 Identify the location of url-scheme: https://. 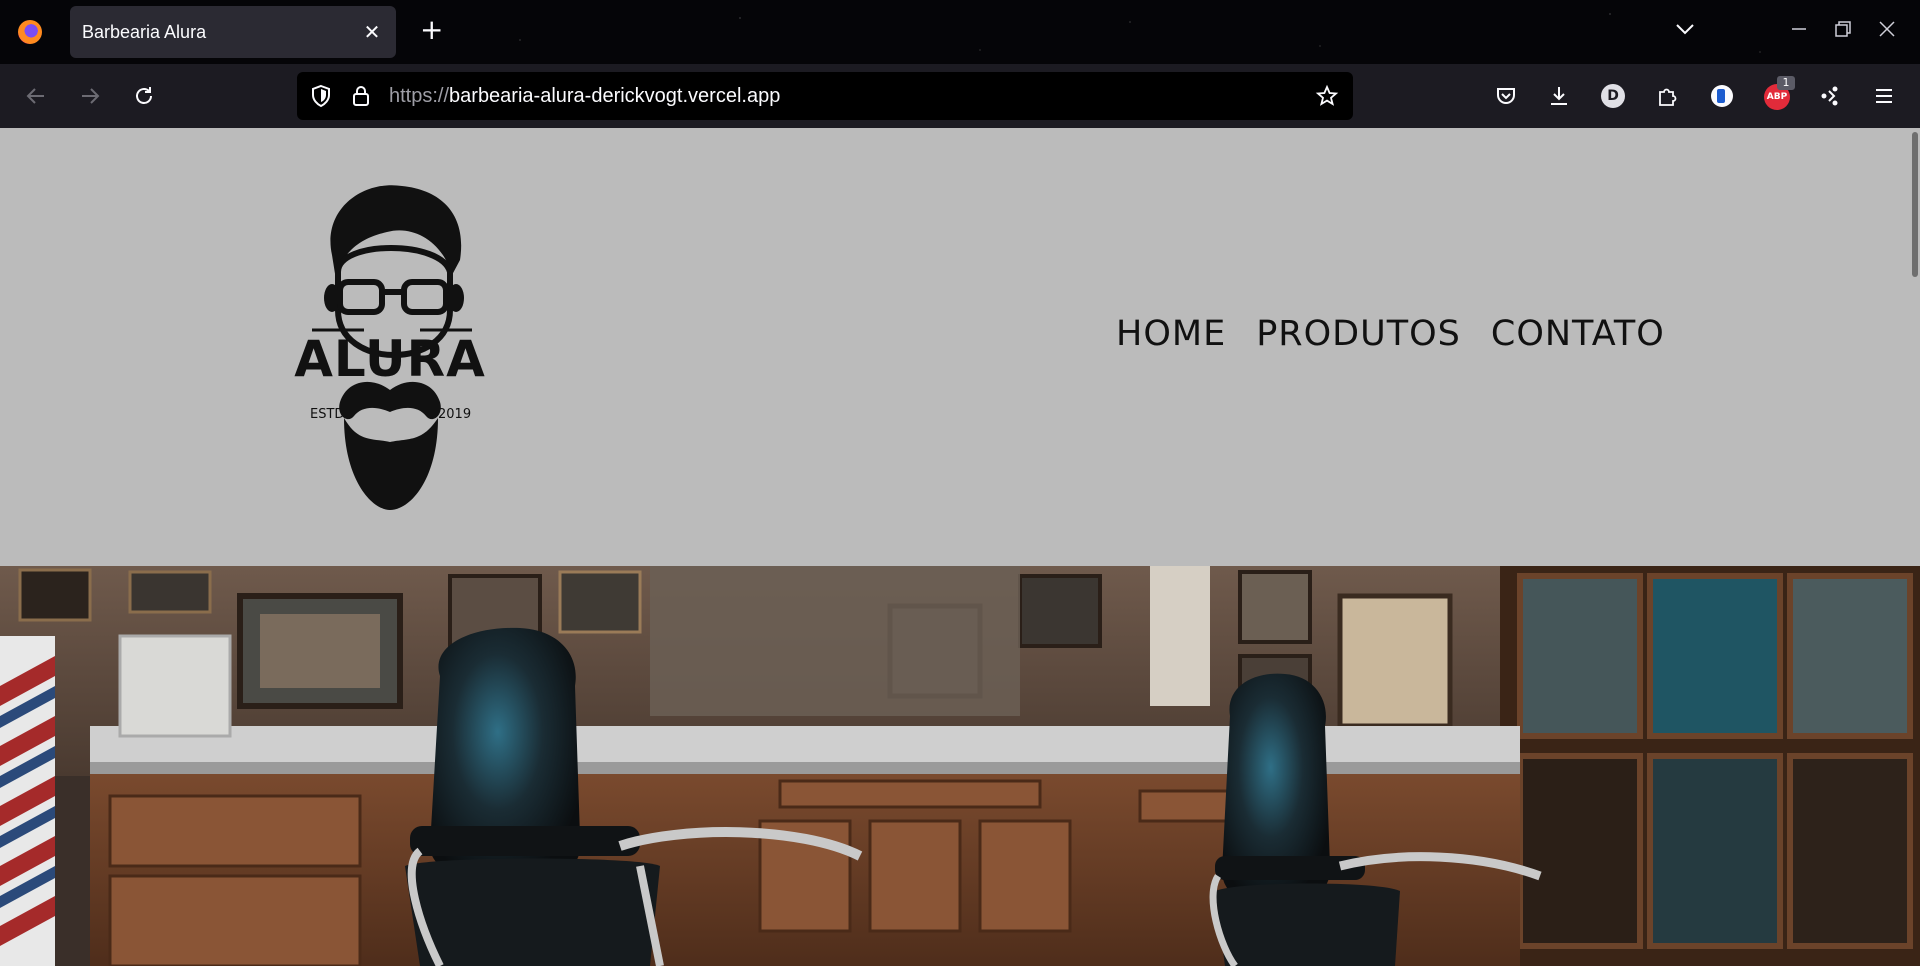
(419, 96).